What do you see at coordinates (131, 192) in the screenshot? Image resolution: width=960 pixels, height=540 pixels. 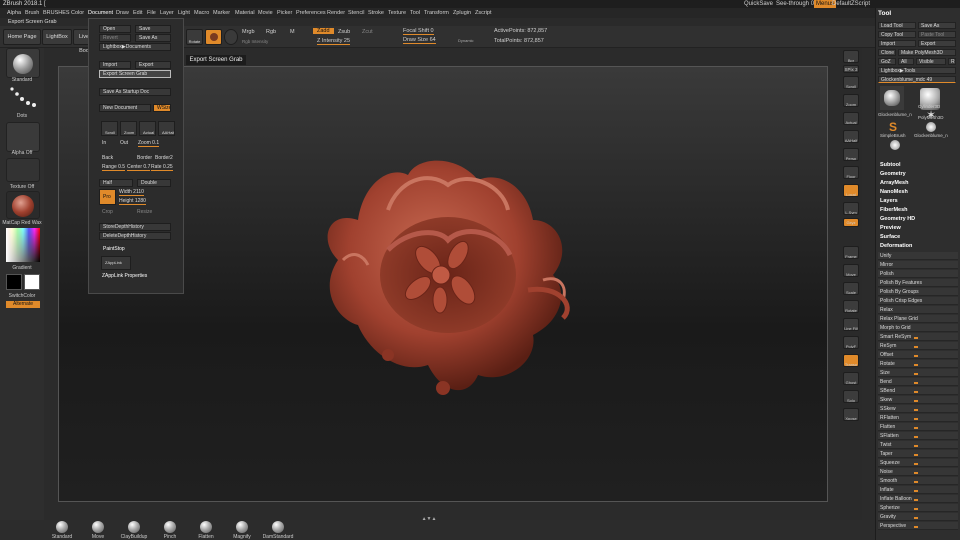 I see `width-slider: Width 2110` at bounding box center [131, 192].